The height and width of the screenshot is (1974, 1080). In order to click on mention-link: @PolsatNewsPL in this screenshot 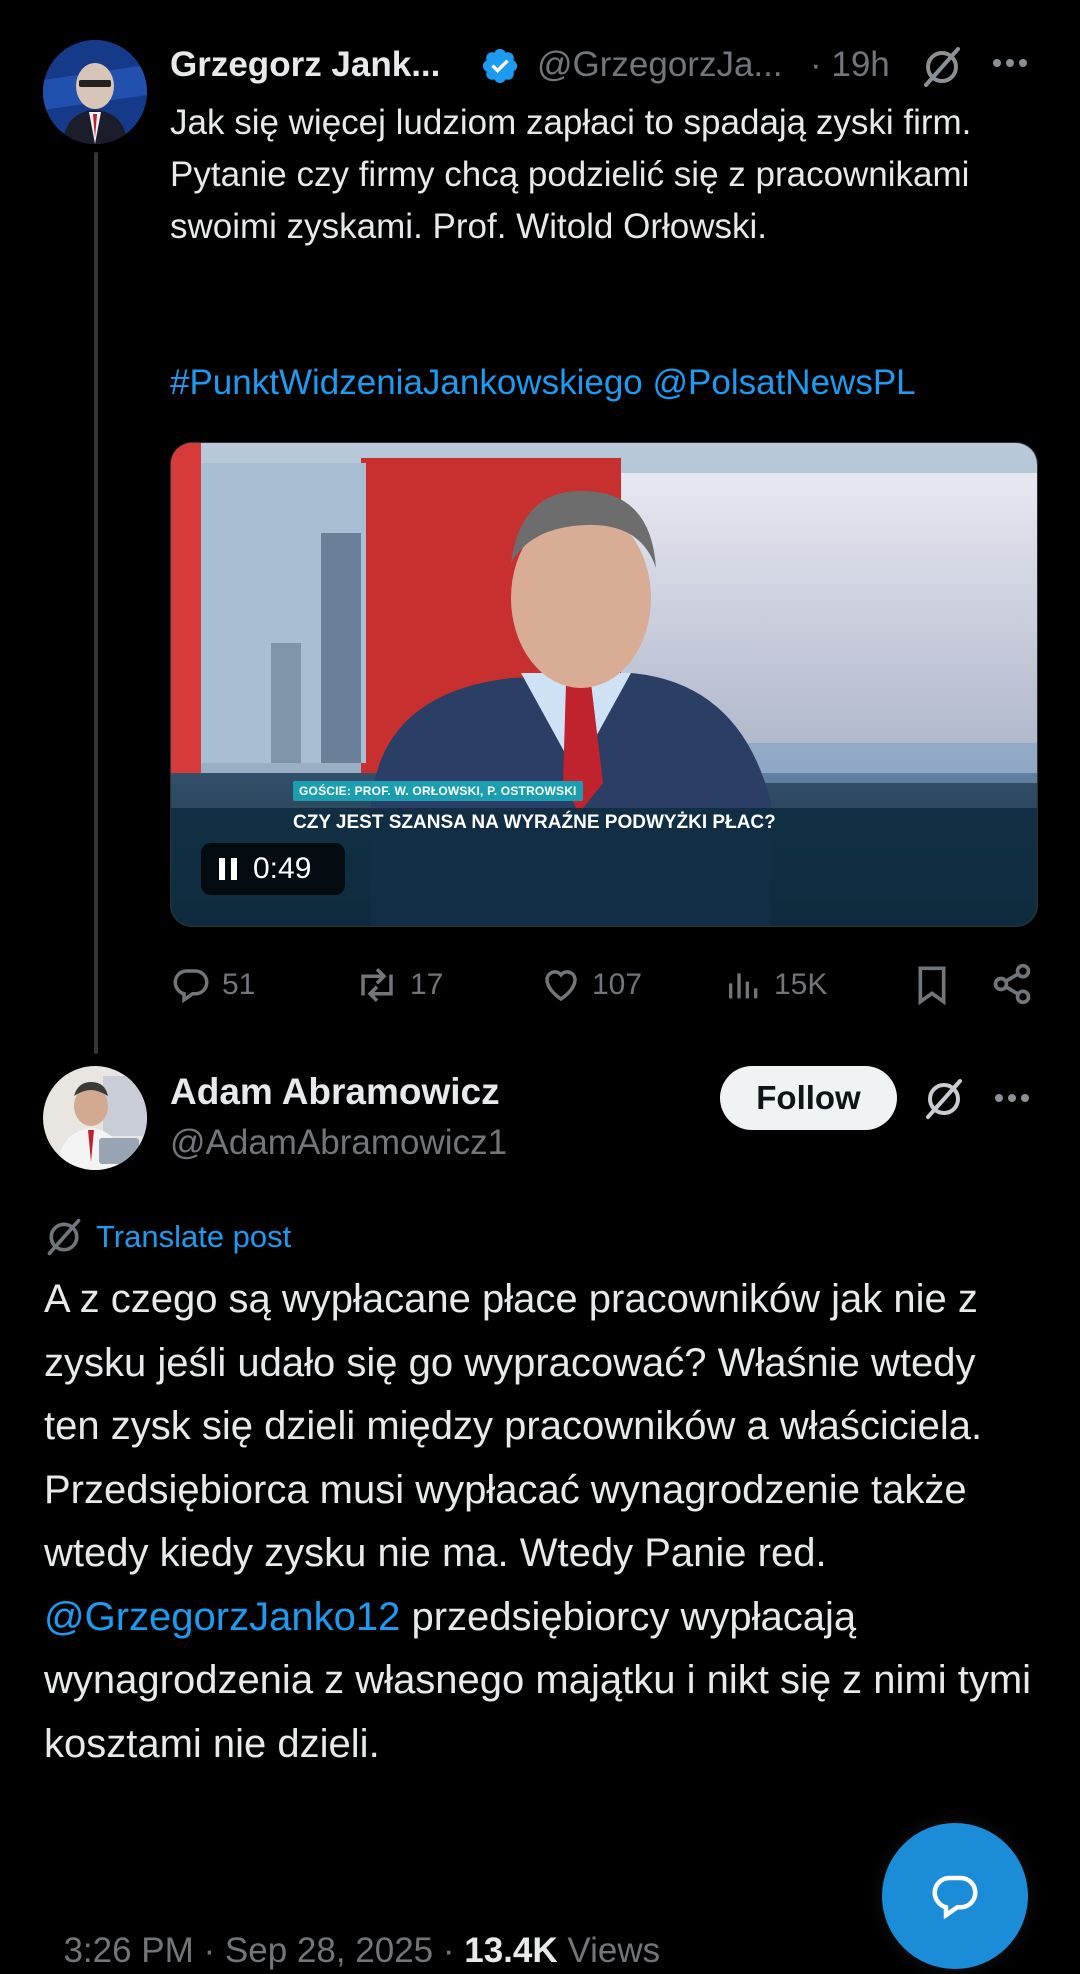, I will do `click(784, 382)`.